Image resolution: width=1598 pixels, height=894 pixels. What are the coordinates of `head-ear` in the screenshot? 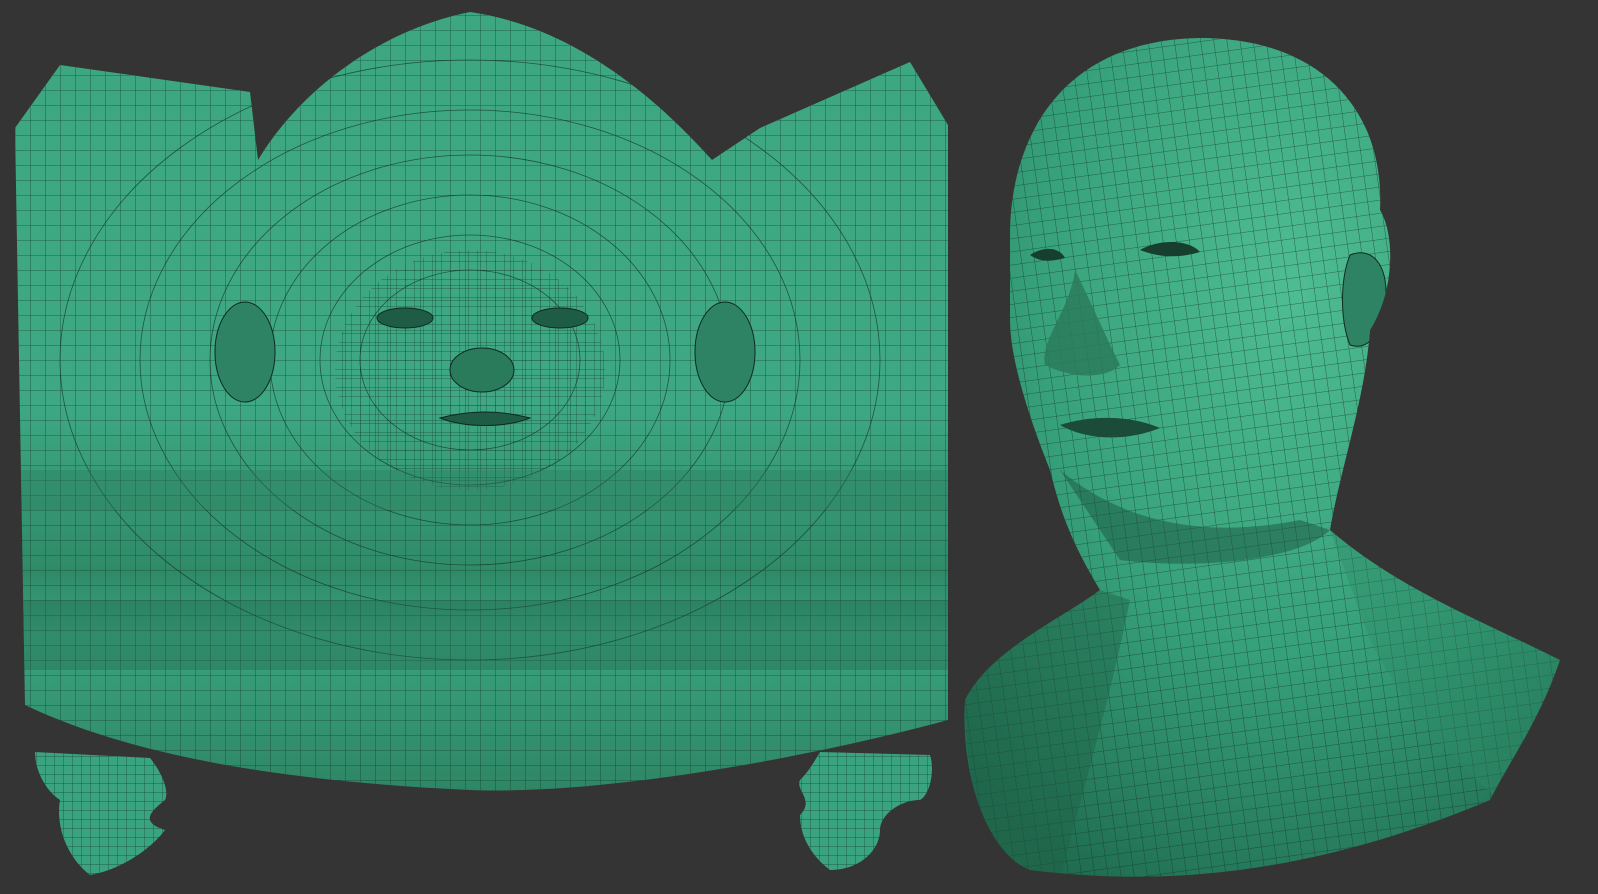 It's located at (1364, 299).